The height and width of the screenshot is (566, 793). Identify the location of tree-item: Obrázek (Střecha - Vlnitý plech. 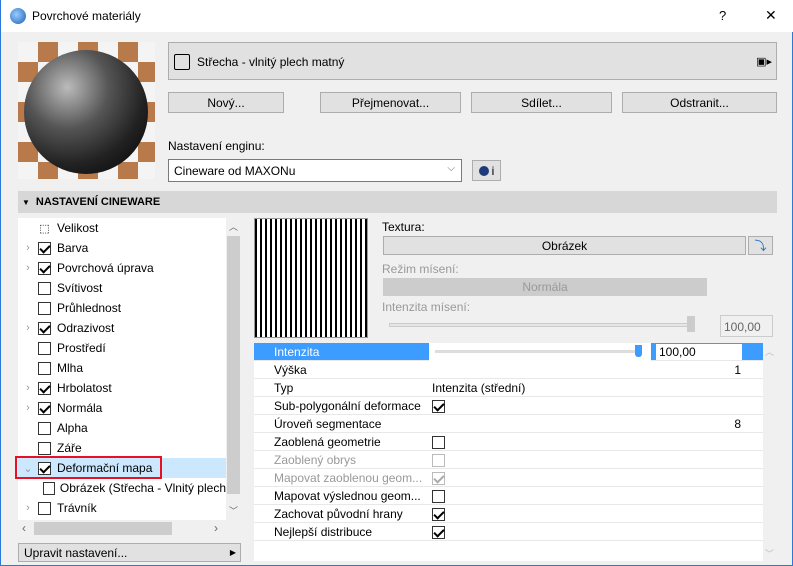
(122, 488).